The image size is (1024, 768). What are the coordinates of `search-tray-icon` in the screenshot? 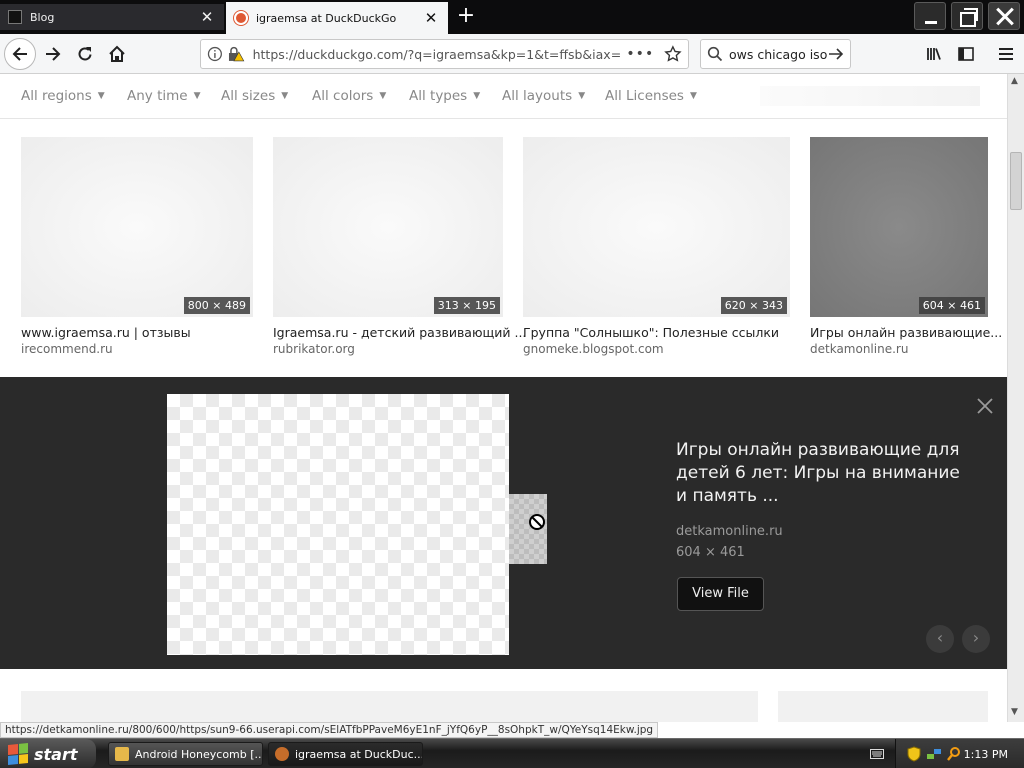 It's located at (954, 754).